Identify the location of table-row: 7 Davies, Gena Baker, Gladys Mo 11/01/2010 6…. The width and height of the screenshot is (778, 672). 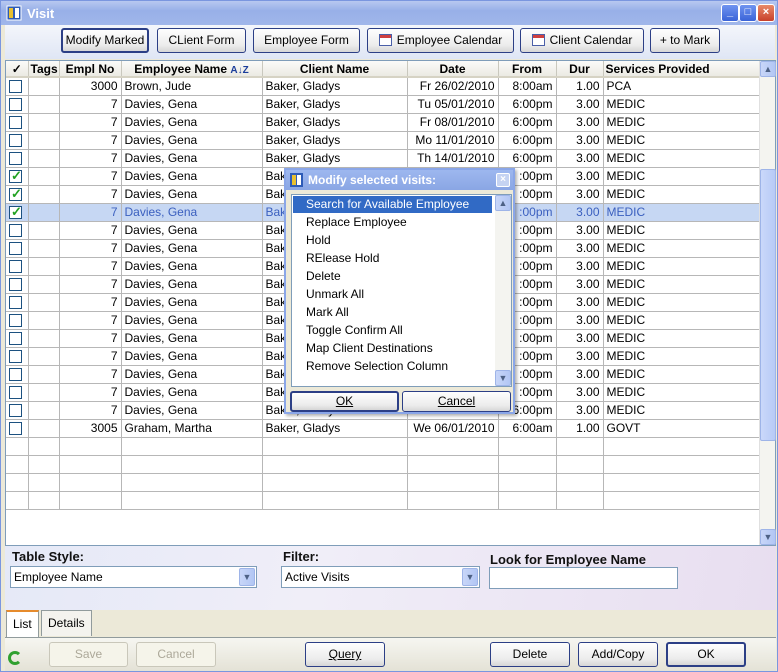
(383, 140).